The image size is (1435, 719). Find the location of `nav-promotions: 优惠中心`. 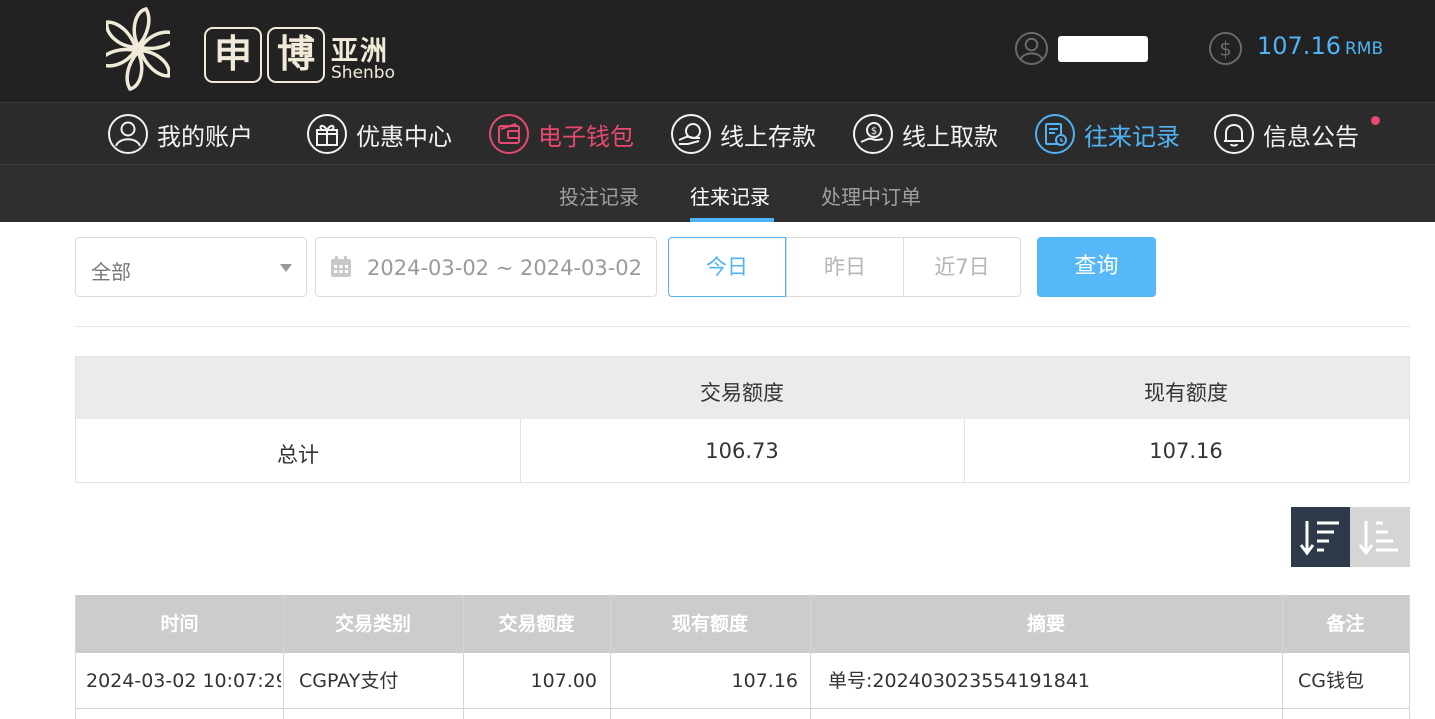

nav-promotions: 优惠中心 is located at coordinates (379, 134).